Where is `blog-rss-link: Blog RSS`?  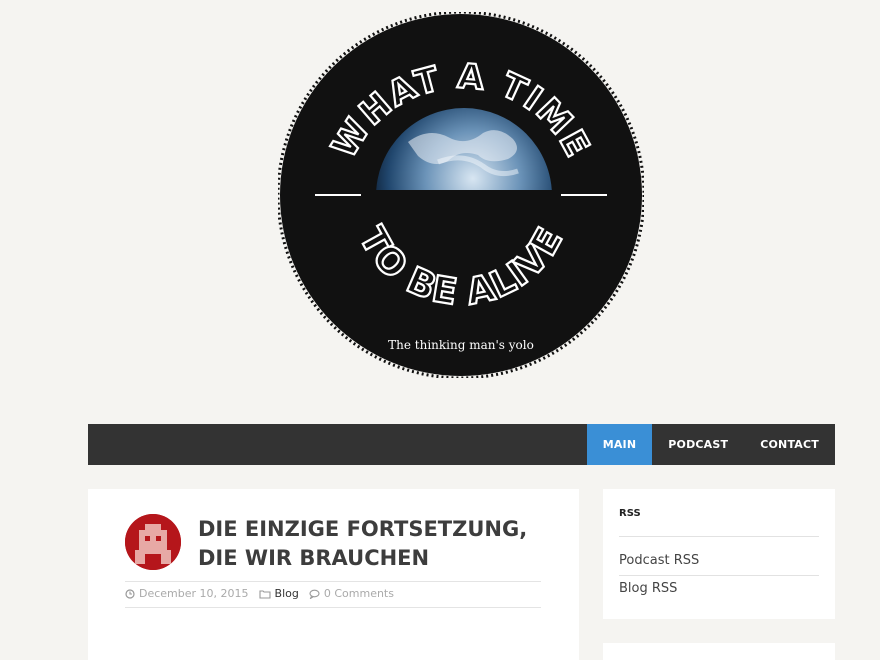 blog-rss-link: Blog RSS is located at coordinates (648, 588).